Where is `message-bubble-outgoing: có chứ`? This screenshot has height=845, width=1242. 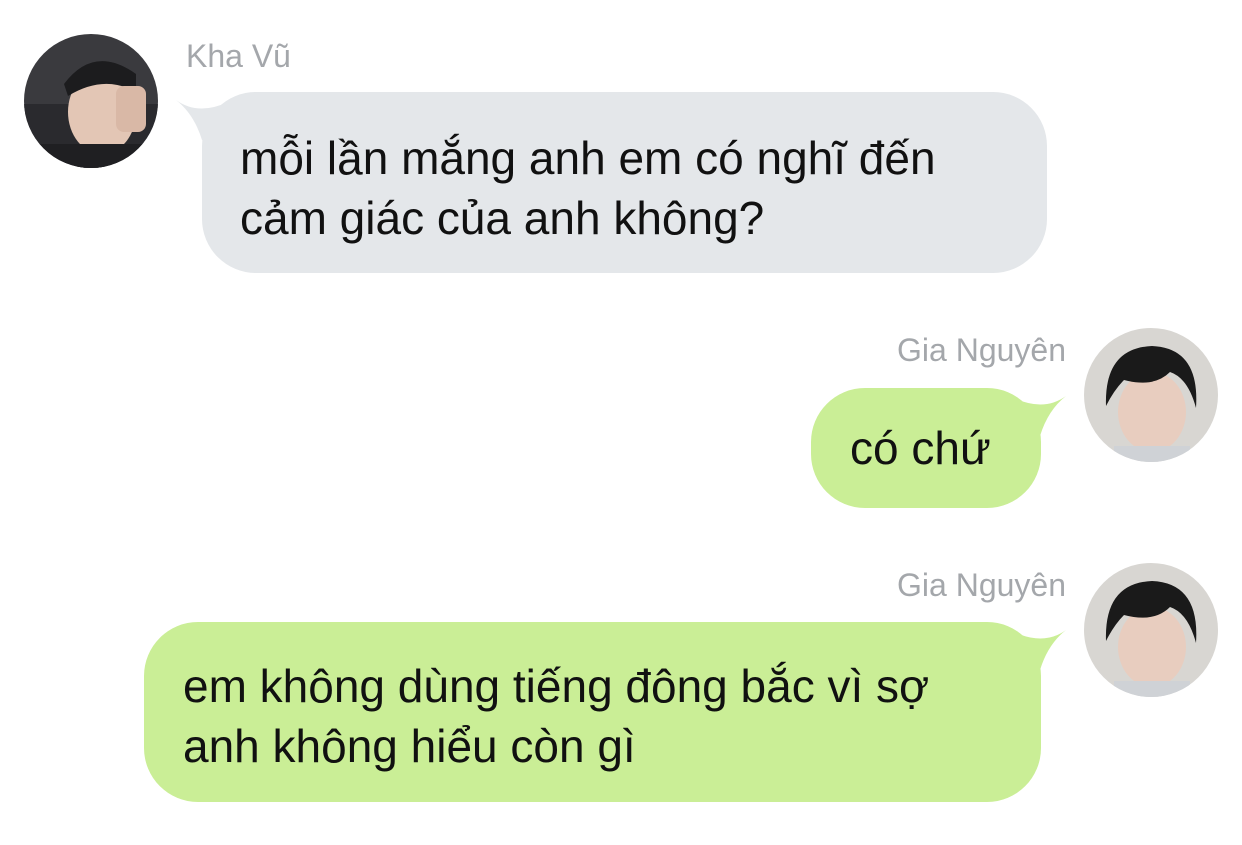
message-bubble-outgoing: có chứ is located at coordinates (926, 448).